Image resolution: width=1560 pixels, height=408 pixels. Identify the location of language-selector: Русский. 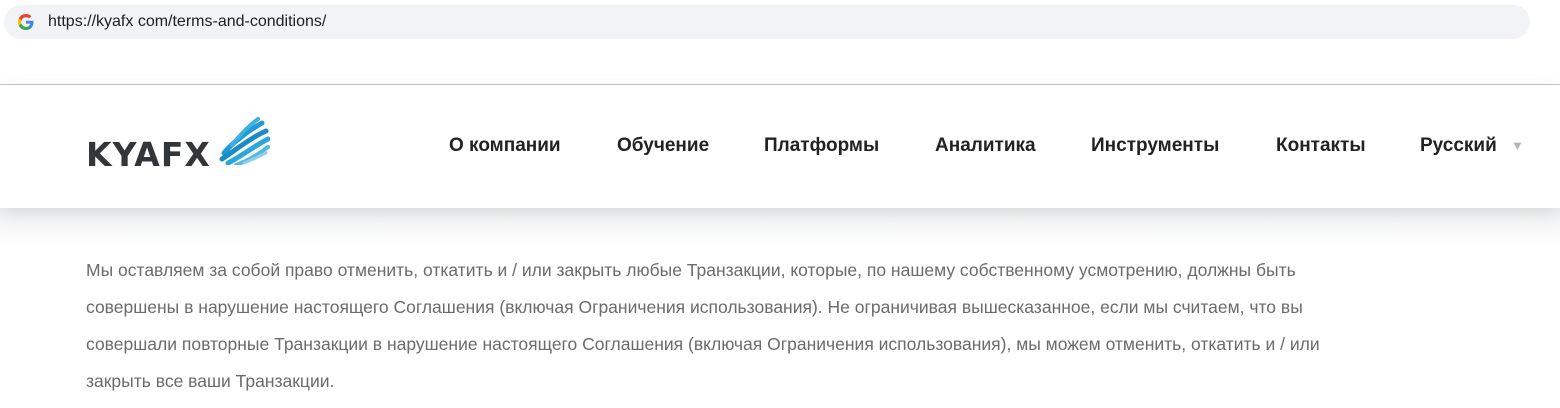
(1458, 146).